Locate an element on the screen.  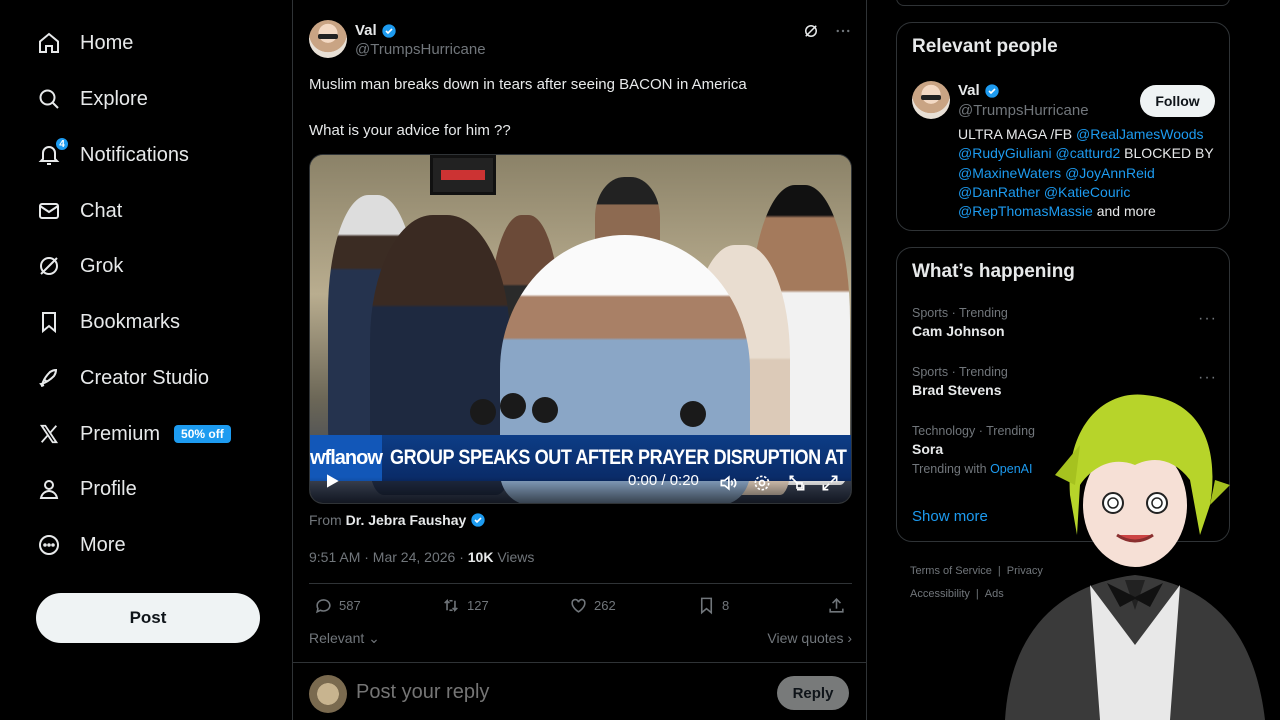
author-name-row: Val is located at coordinates (376, 30).